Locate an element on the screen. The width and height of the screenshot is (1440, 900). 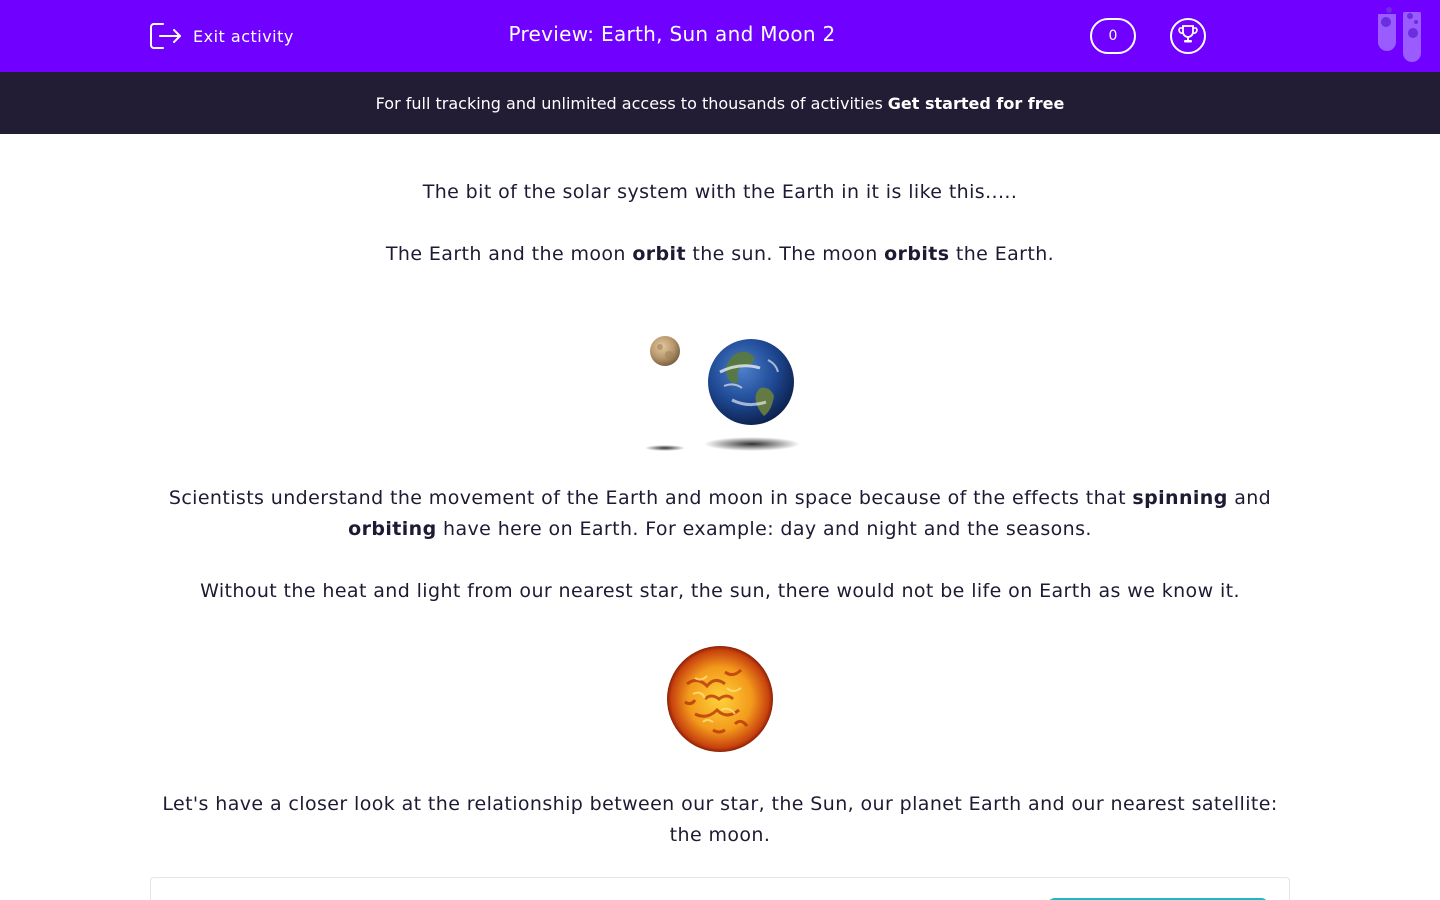
moon-shadow is located at coordinates (665, 448).